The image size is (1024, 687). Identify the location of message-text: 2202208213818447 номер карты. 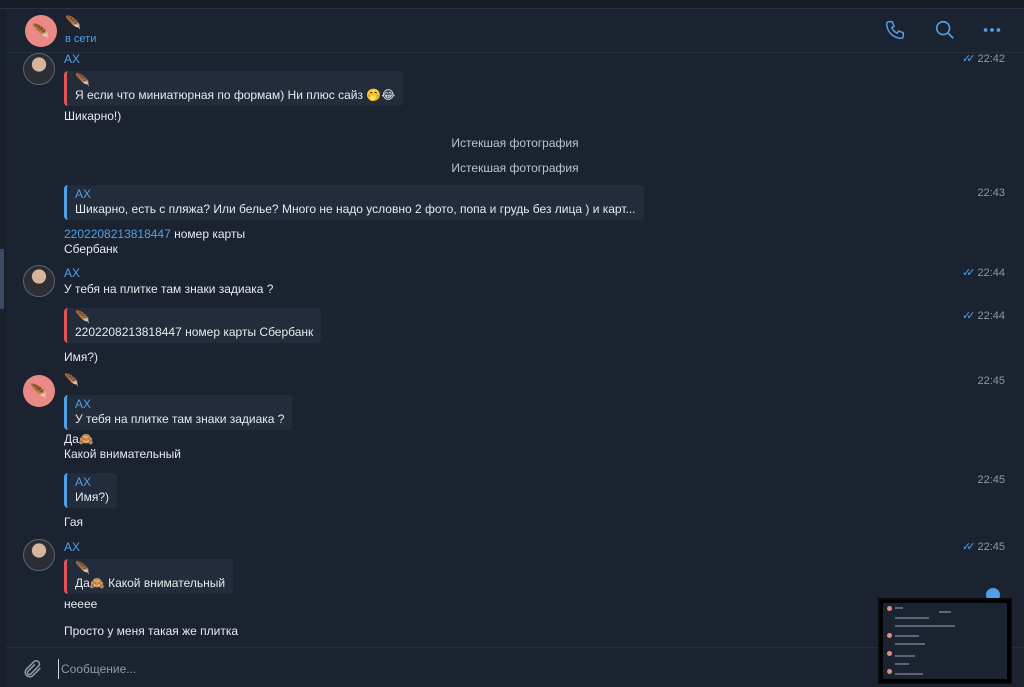
(154, 234).